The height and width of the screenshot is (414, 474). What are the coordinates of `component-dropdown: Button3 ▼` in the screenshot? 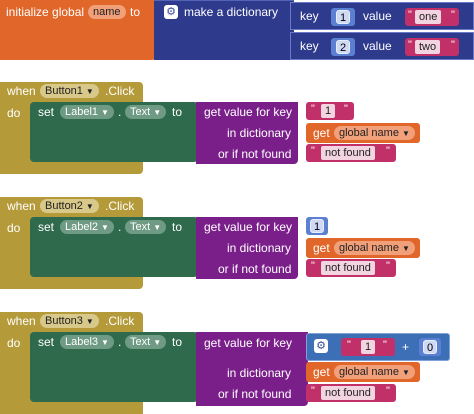 It's located at (69, 321).